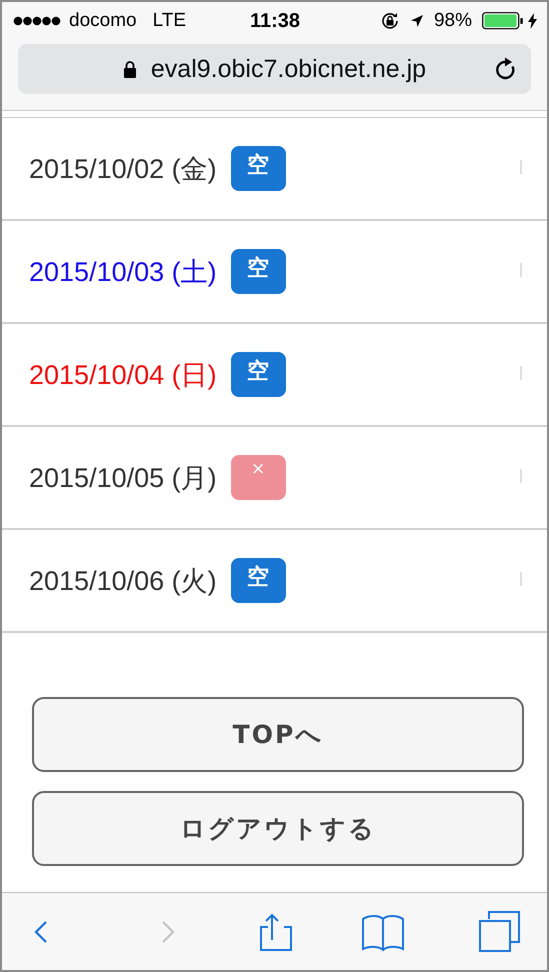  What do you see at coordinates (453, 21) in the screenshot?
I see `battery-percent: 98%` at bounding box center [453, 21].